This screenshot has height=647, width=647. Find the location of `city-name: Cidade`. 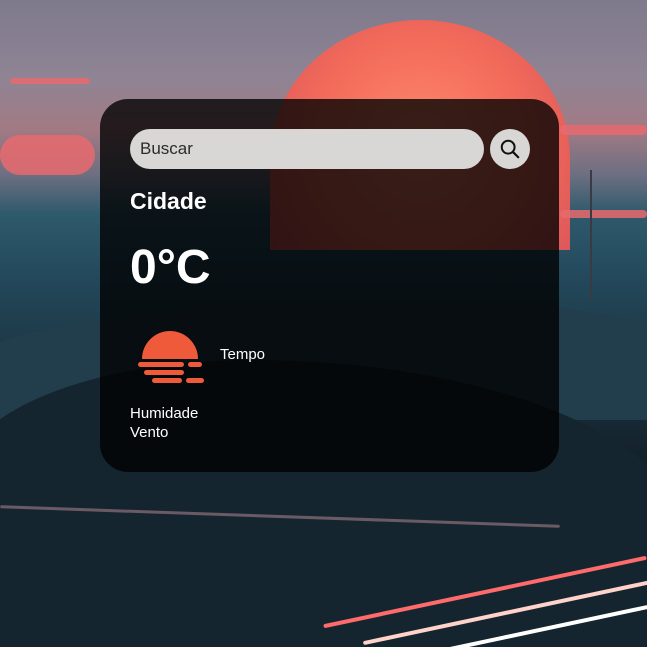

city-name: Cidade is located at coordinates (168, 201).